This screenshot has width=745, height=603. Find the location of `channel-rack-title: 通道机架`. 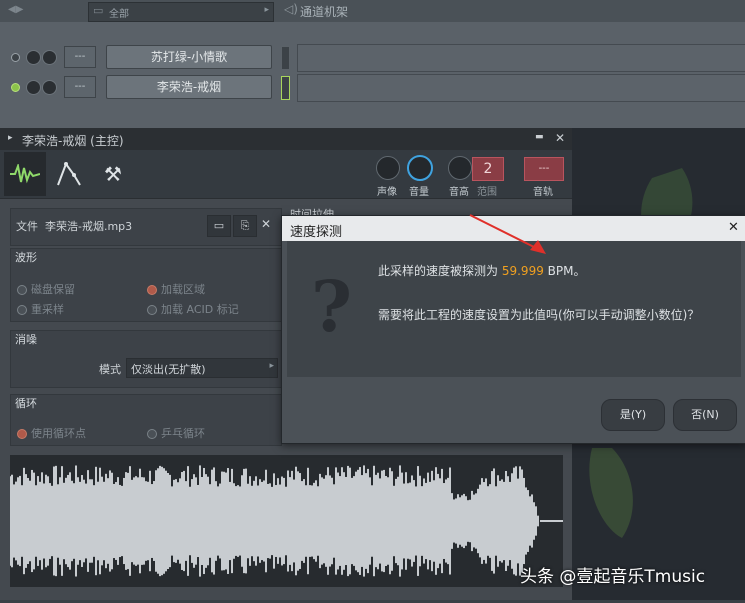

channel-rack-title: 通道机架 is located at coordinates (324, 12).